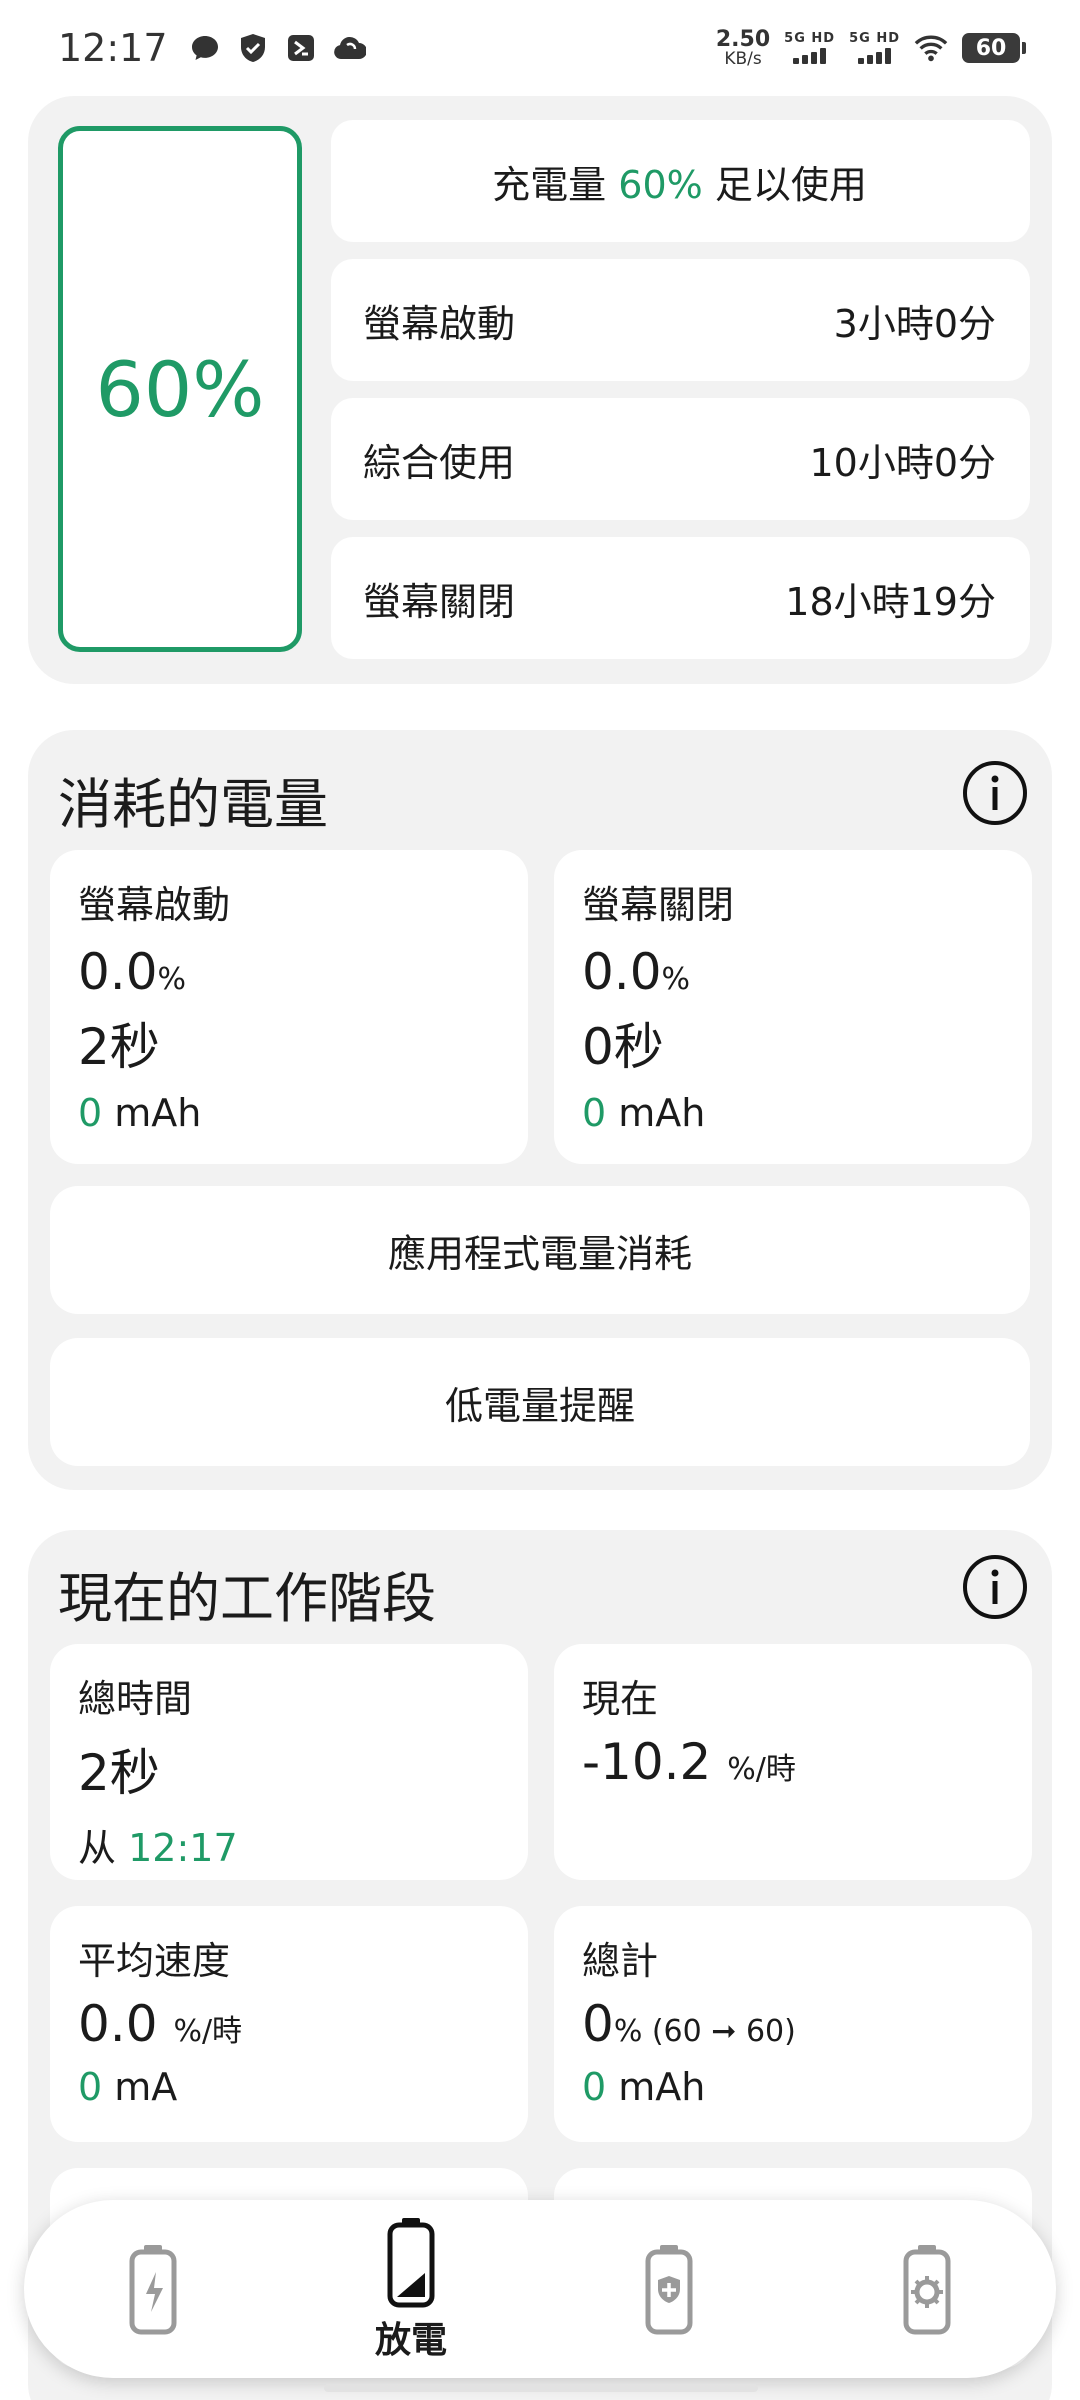  What do you see at coordinates (119, 1773) in the screenshot?
I see `tile-value: 2秒` at bounding box center [119, 1773].